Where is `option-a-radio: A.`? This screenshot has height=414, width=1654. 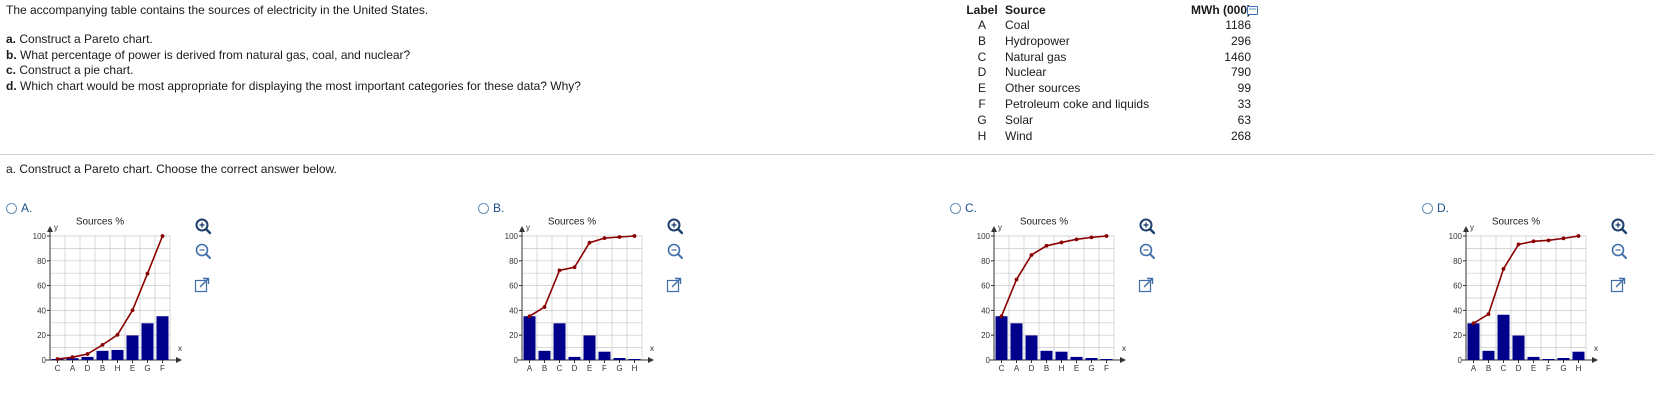
option-a-radio: A. is located at coordinates (19, 208).